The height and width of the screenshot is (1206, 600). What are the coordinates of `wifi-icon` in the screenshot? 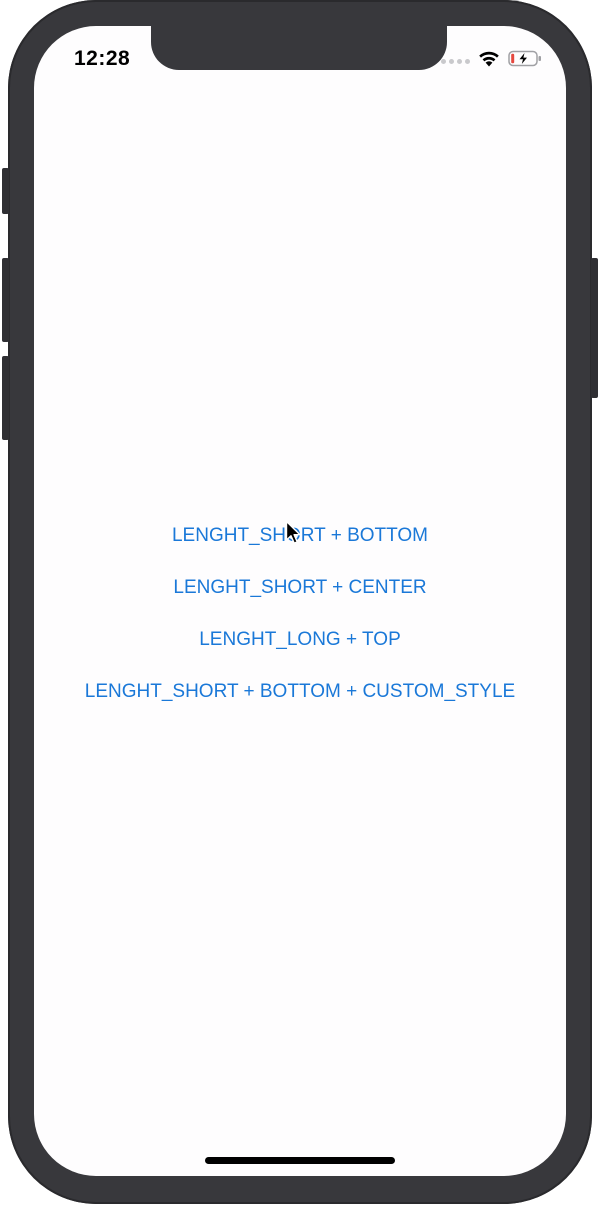 It's located at (489, 61).